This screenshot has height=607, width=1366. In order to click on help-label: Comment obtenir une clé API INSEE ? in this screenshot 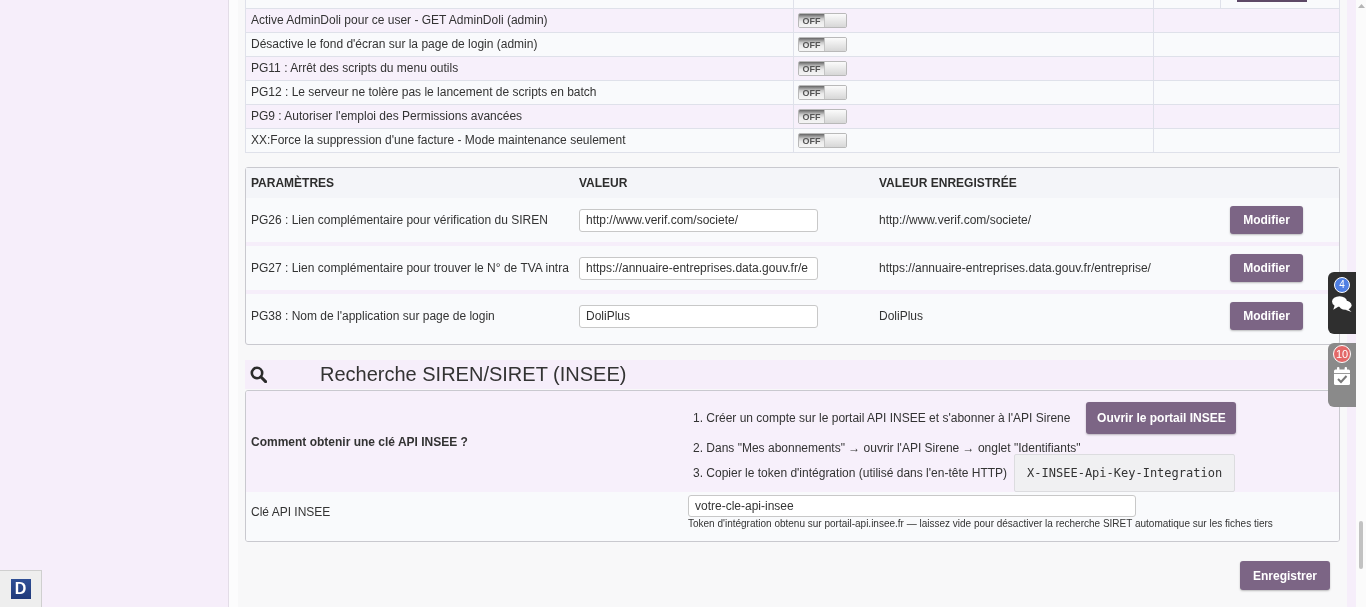, I will do `click(359, 441)`.